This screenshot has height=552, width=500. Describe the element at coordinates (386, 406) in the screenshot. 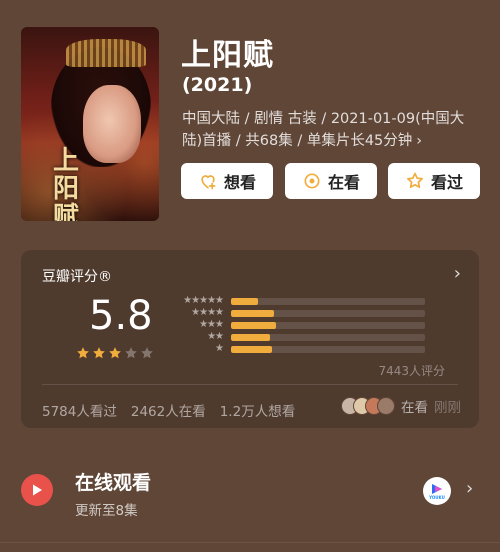

I see `avatar` at that location.